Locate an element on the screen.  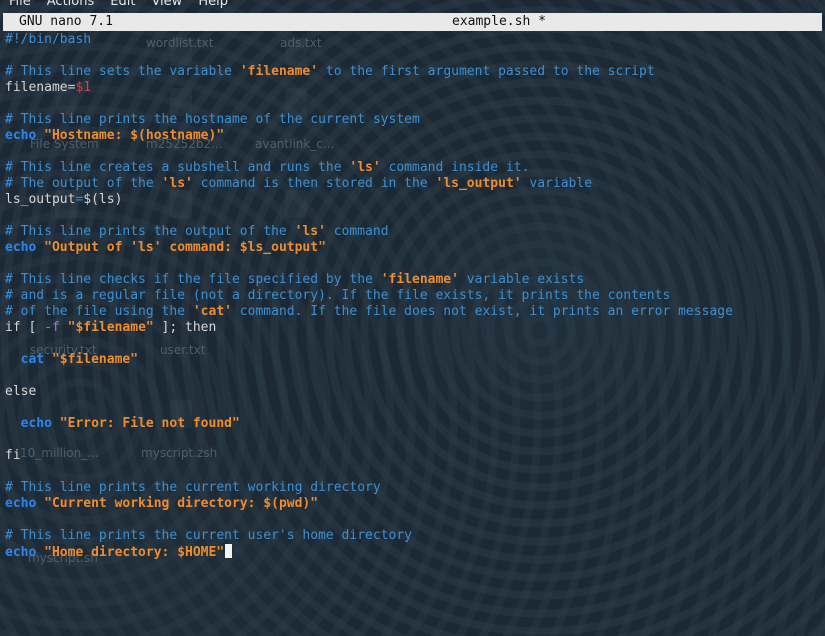
terminal-menubar: File Actions Edit View Help is located at coordinates (412, 4).